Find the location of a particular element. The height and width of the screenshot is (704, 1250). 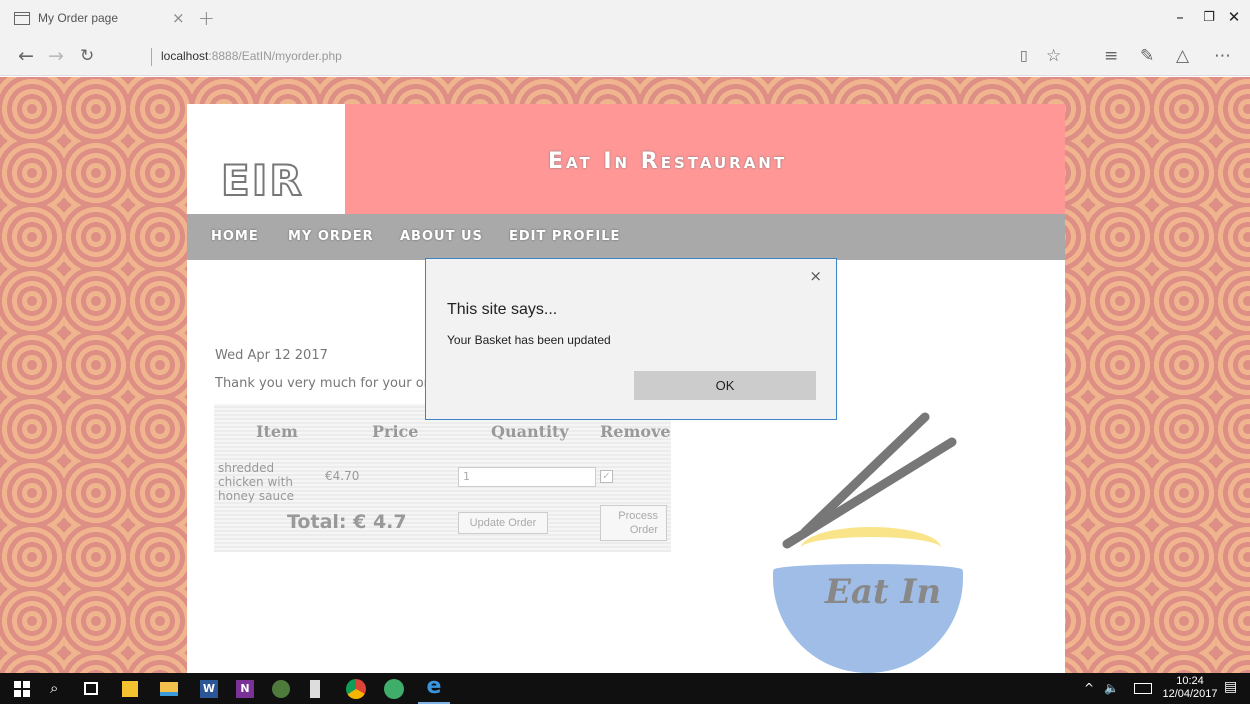

url-field: localhost:8888/EatIN/myorder.php is located at coordinates (251, 56).